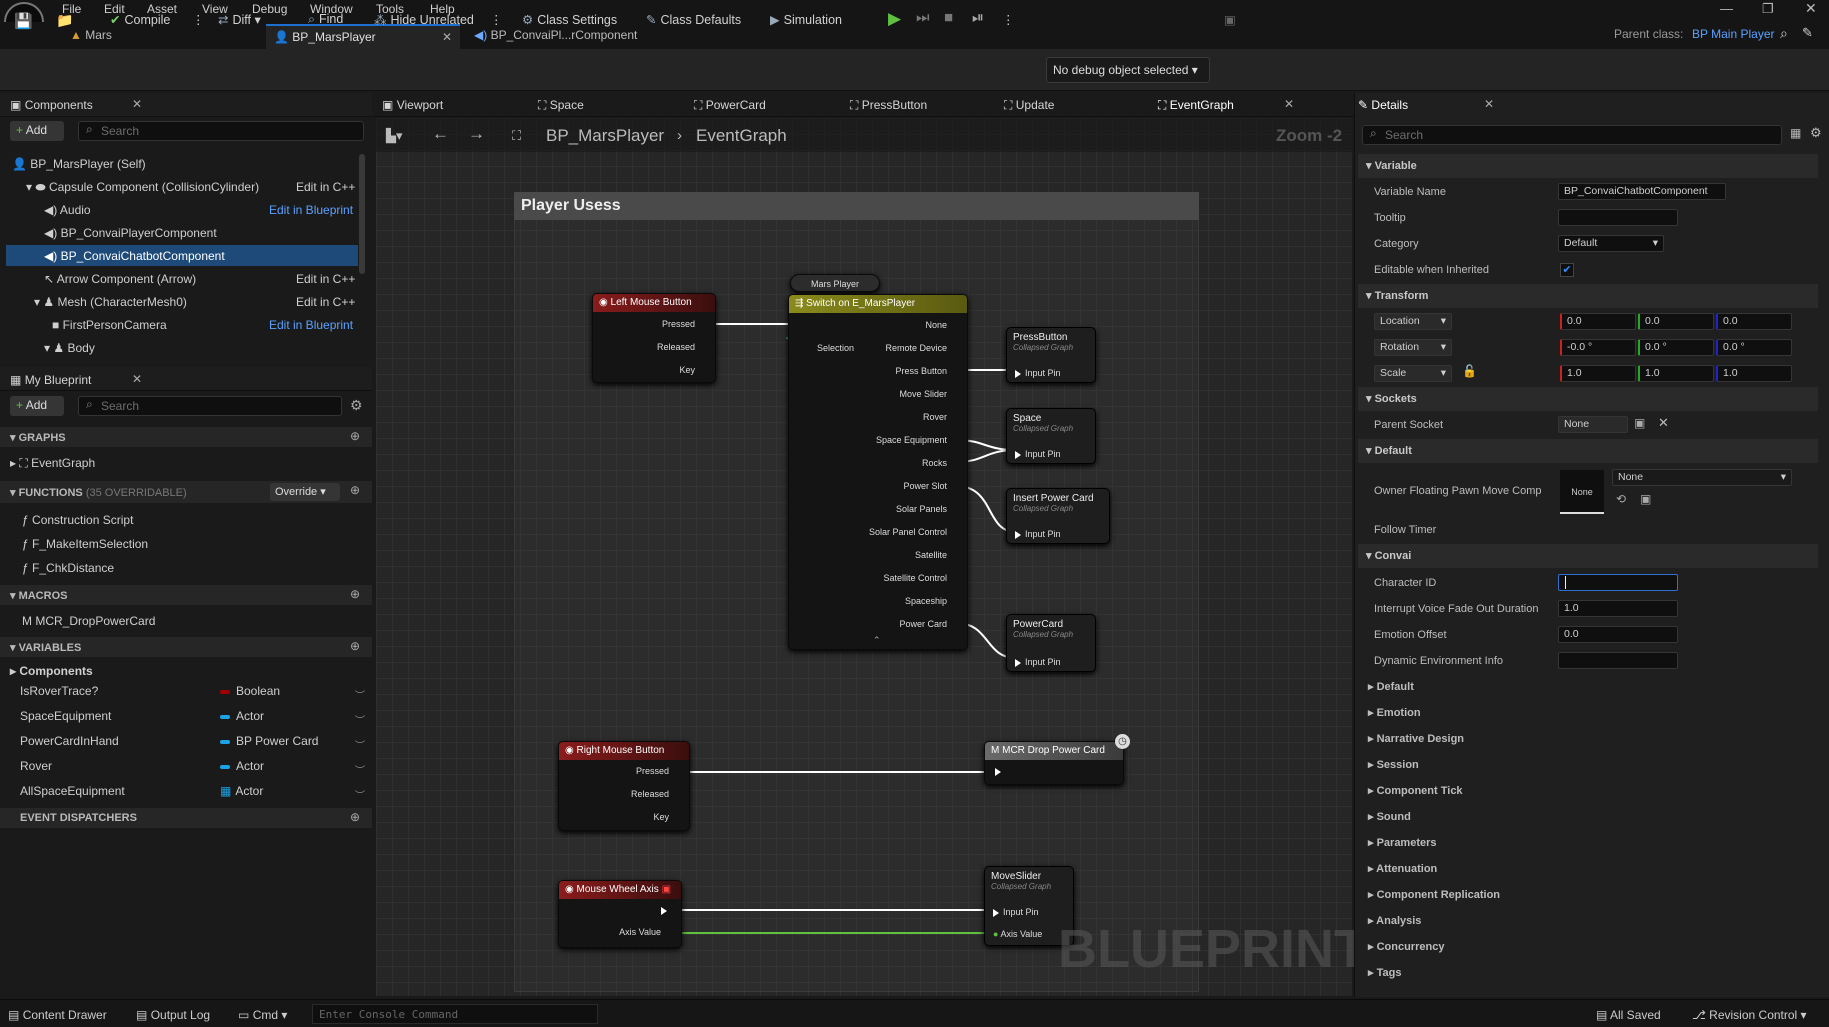  What do you see at coordinates (1434, 894) in the screenshot?
I see `collapsed-section: ▸ Component Replication` at bounding box center [1434, 894].